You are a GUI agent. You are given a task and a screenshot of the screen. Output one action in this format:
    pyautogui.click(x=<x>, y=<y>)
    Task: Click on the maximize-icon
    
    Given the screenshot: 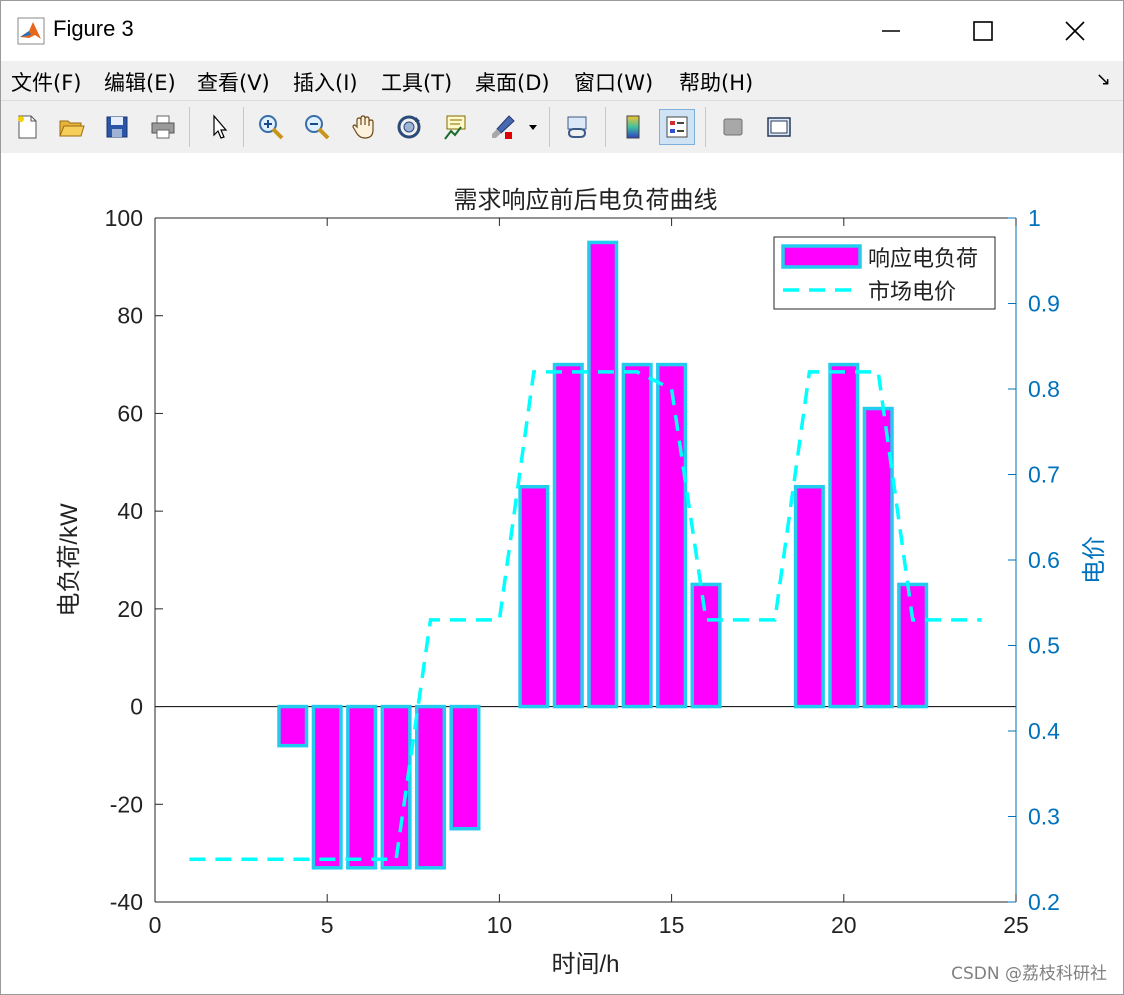 What is the action you would take?
    pyautogui.click(x=983, y=31)
    